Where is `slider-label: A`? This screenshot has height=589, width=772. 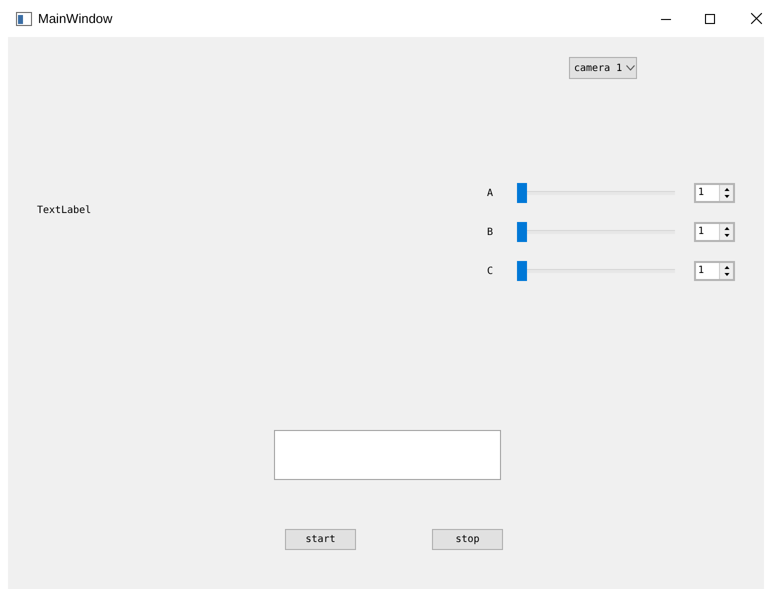
slider-label: A is located at coordinates (490, 193).